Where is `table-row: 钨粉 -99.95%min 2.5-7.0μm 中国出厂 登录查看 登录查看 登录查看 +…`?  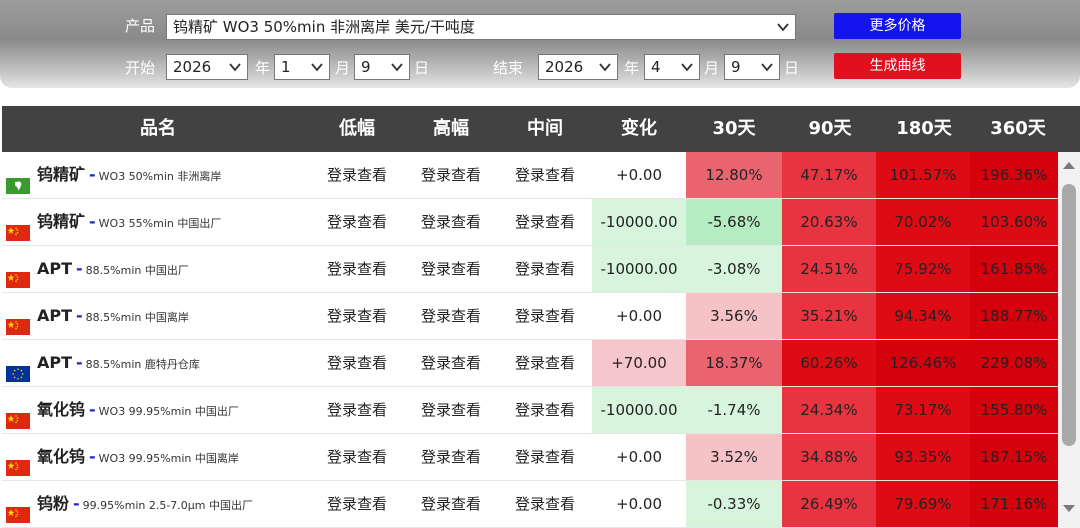 table-row: 钨粉 -99.95%min 2.5-7.0μm 中国出厂 登录查看 登录查看 登录查看 +… is located at coordinates (530, 504).